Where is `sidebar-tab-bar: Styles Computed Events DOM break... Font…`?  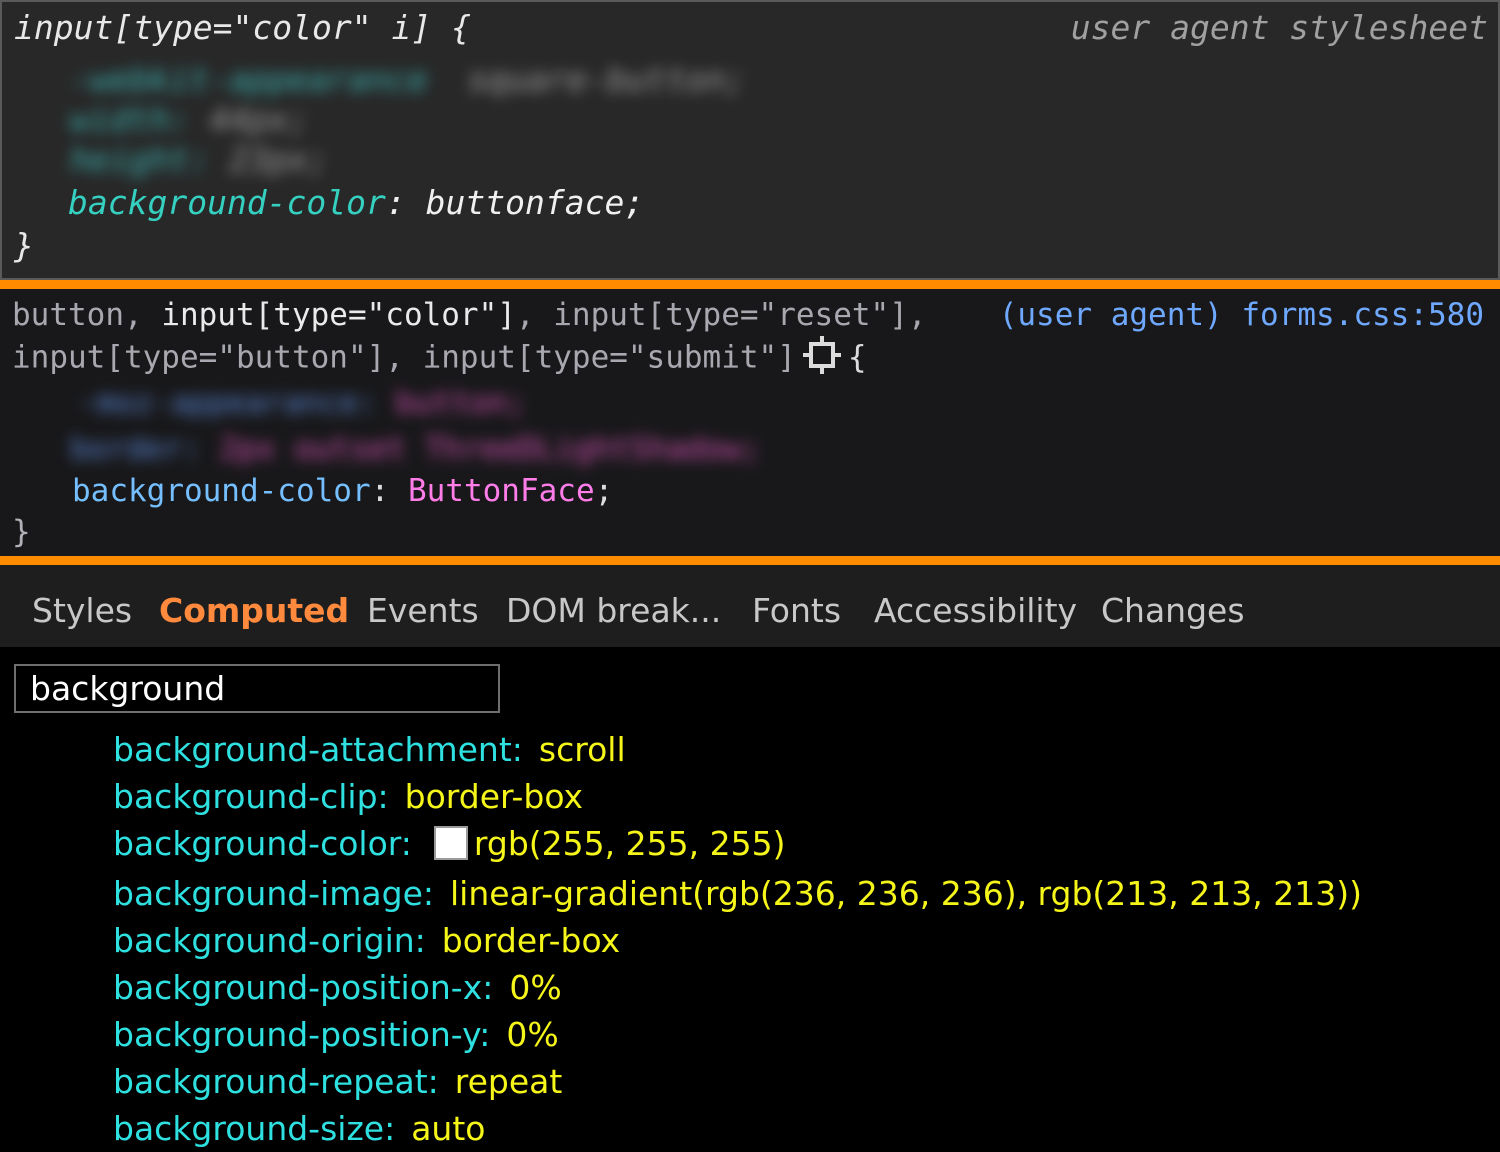 sidebar-tab-bar: Styles Computed Events DOM break... Font… is located at coordinates (750, 606).